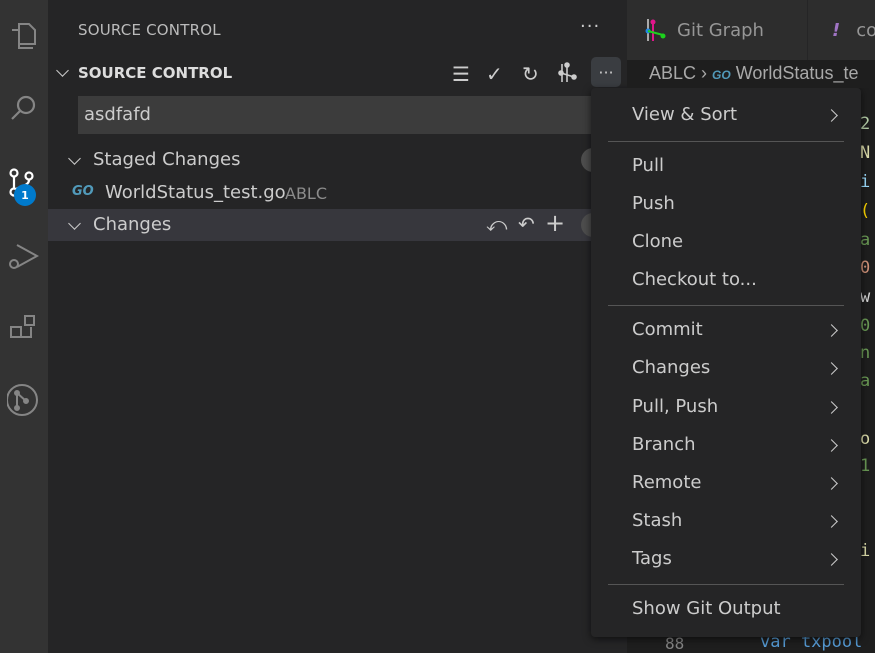  I want to click on tab-git-graph: Git Graph, so click(717, 30).